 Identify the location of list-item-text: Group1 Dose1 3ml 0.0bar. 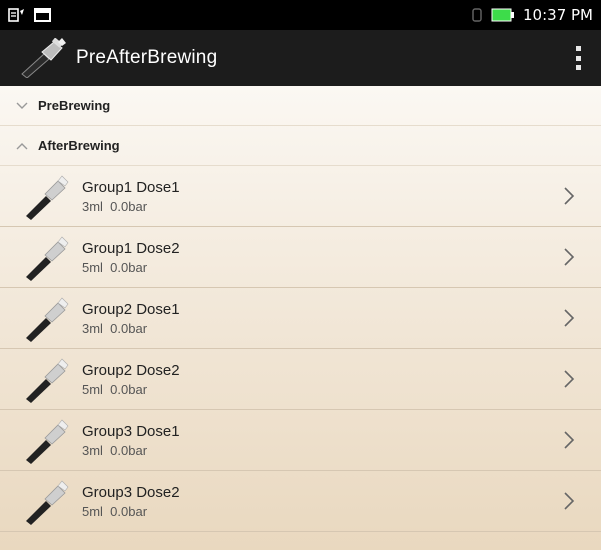
(131, 196).